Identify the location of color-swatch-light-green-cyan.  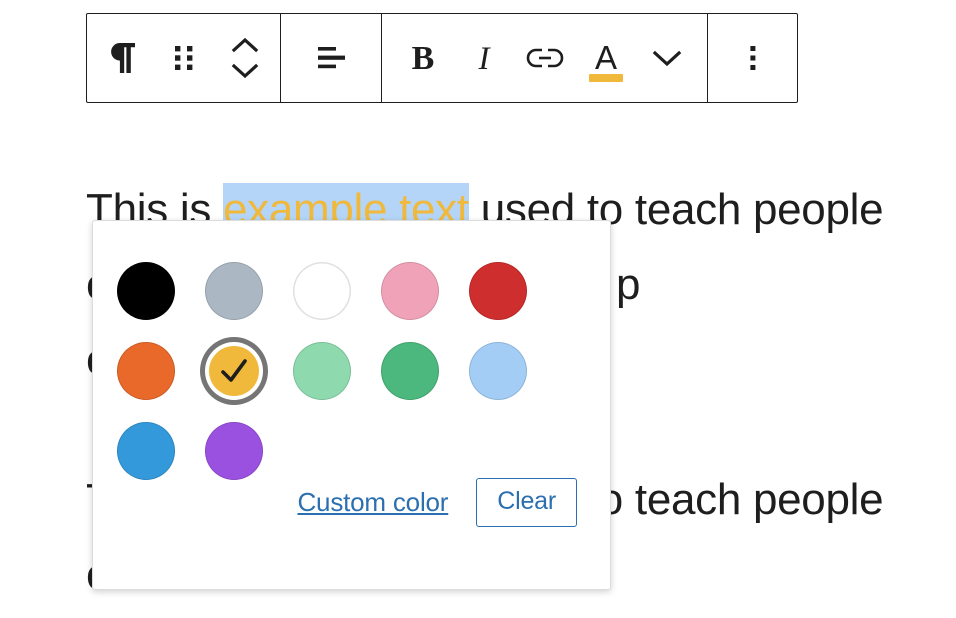
(337, 371).